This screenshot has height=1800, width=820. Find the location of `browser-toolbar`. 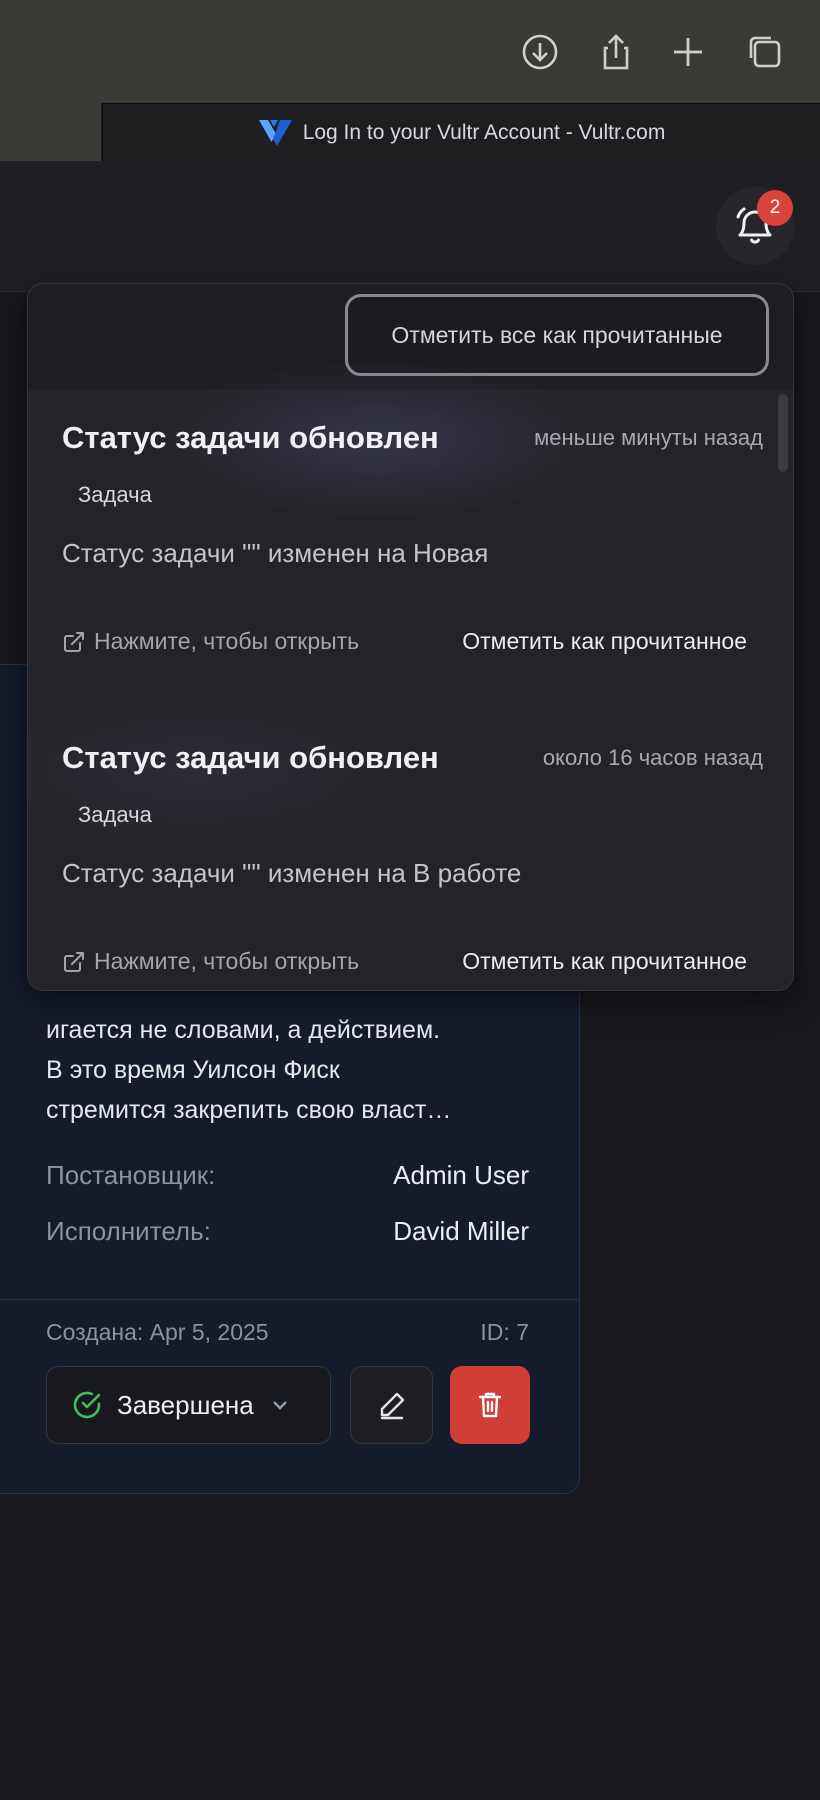

browser-toolbar is located at coordinates (410, 51).